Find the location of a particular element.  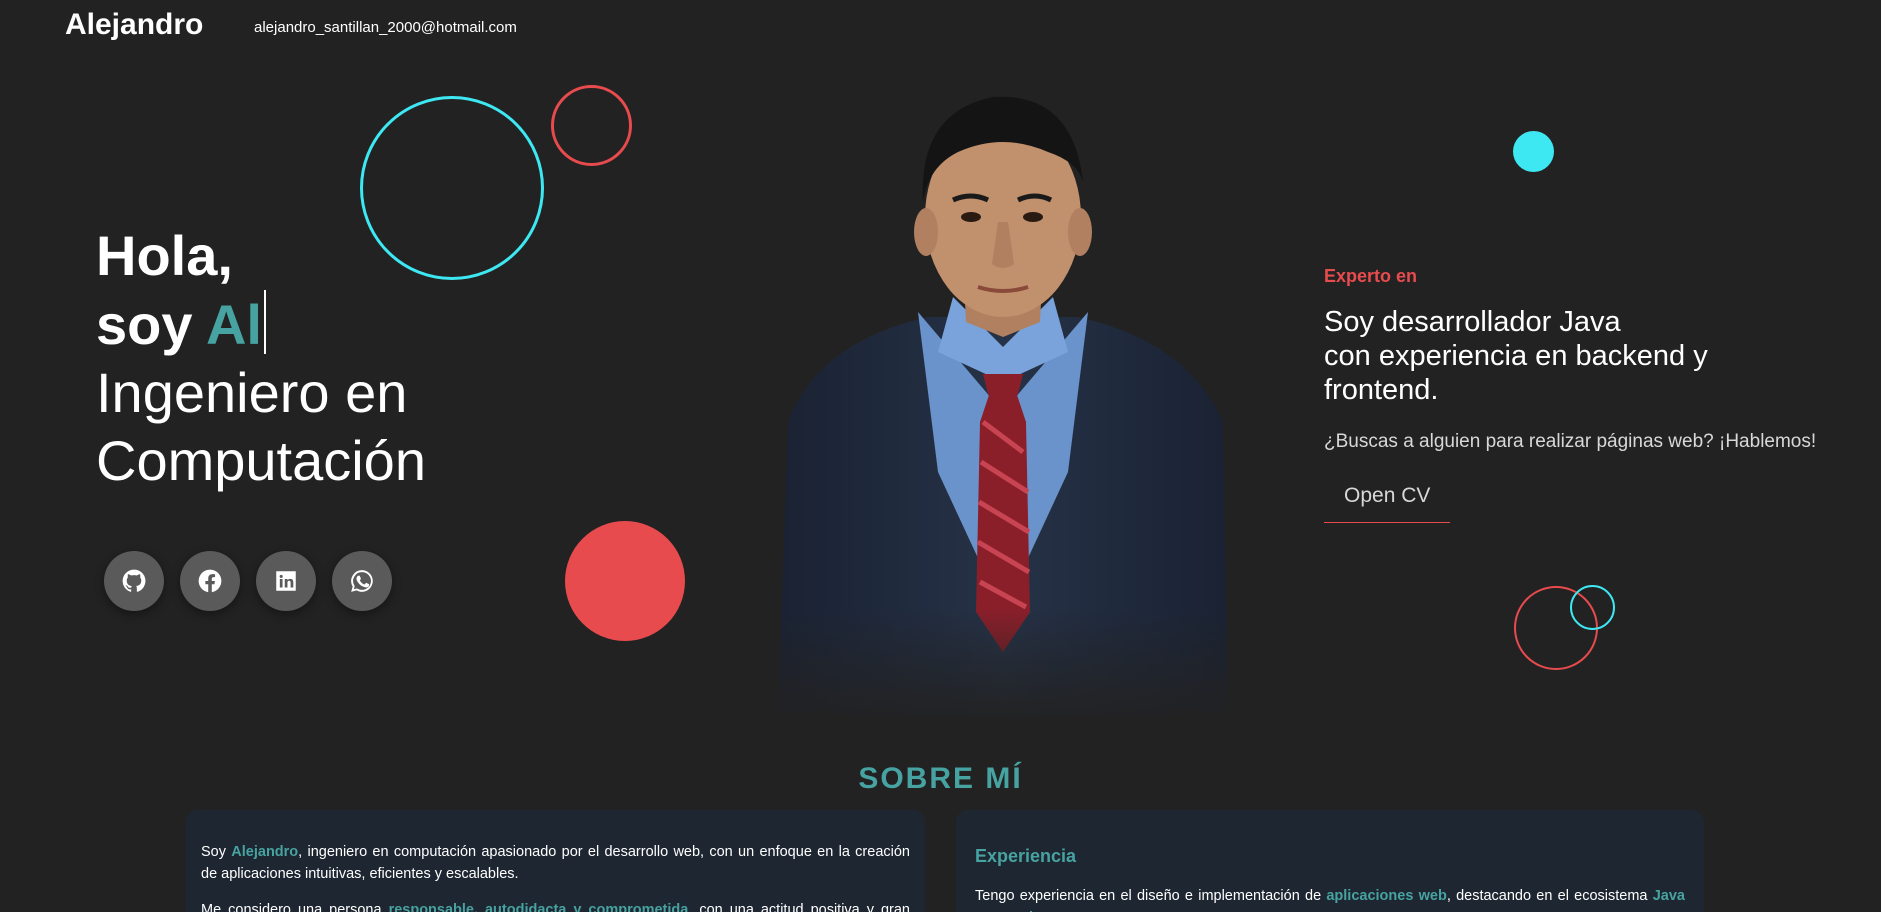

social-links is located at coordinates (248, 581).